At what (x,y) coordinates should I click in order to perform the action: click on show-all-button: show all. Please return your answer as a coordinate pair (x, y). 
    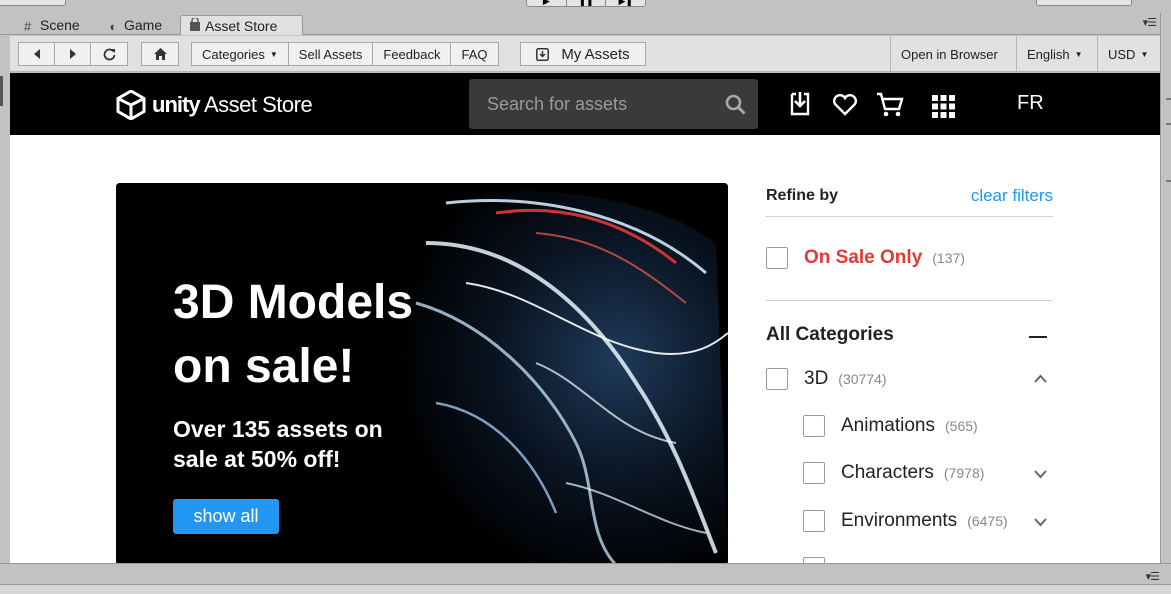
    Looking at the image, I should click on (226, 516).